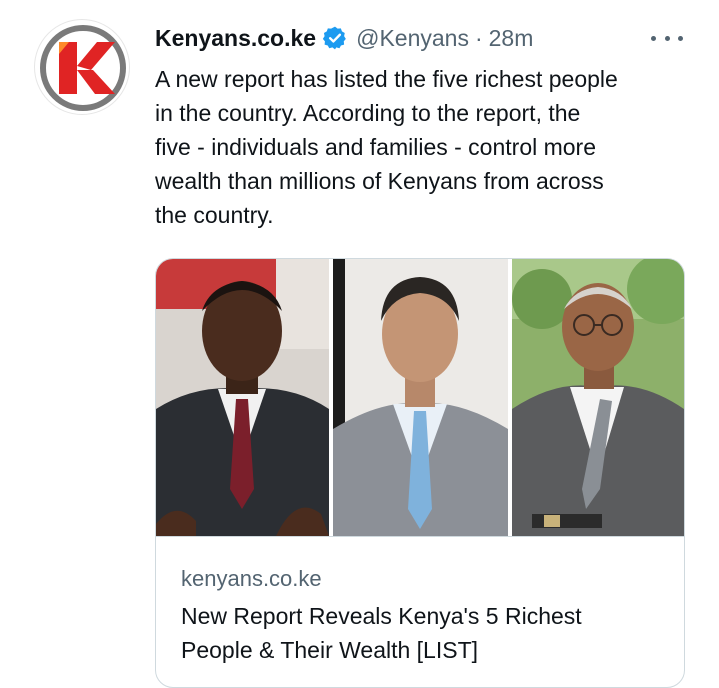 Image resolution: width=719 pixels, height=688 pixels. What do you see at coordinates (598, 397) in the screenshot?
I see `card-photo-right` at bounding box center [598, 397].